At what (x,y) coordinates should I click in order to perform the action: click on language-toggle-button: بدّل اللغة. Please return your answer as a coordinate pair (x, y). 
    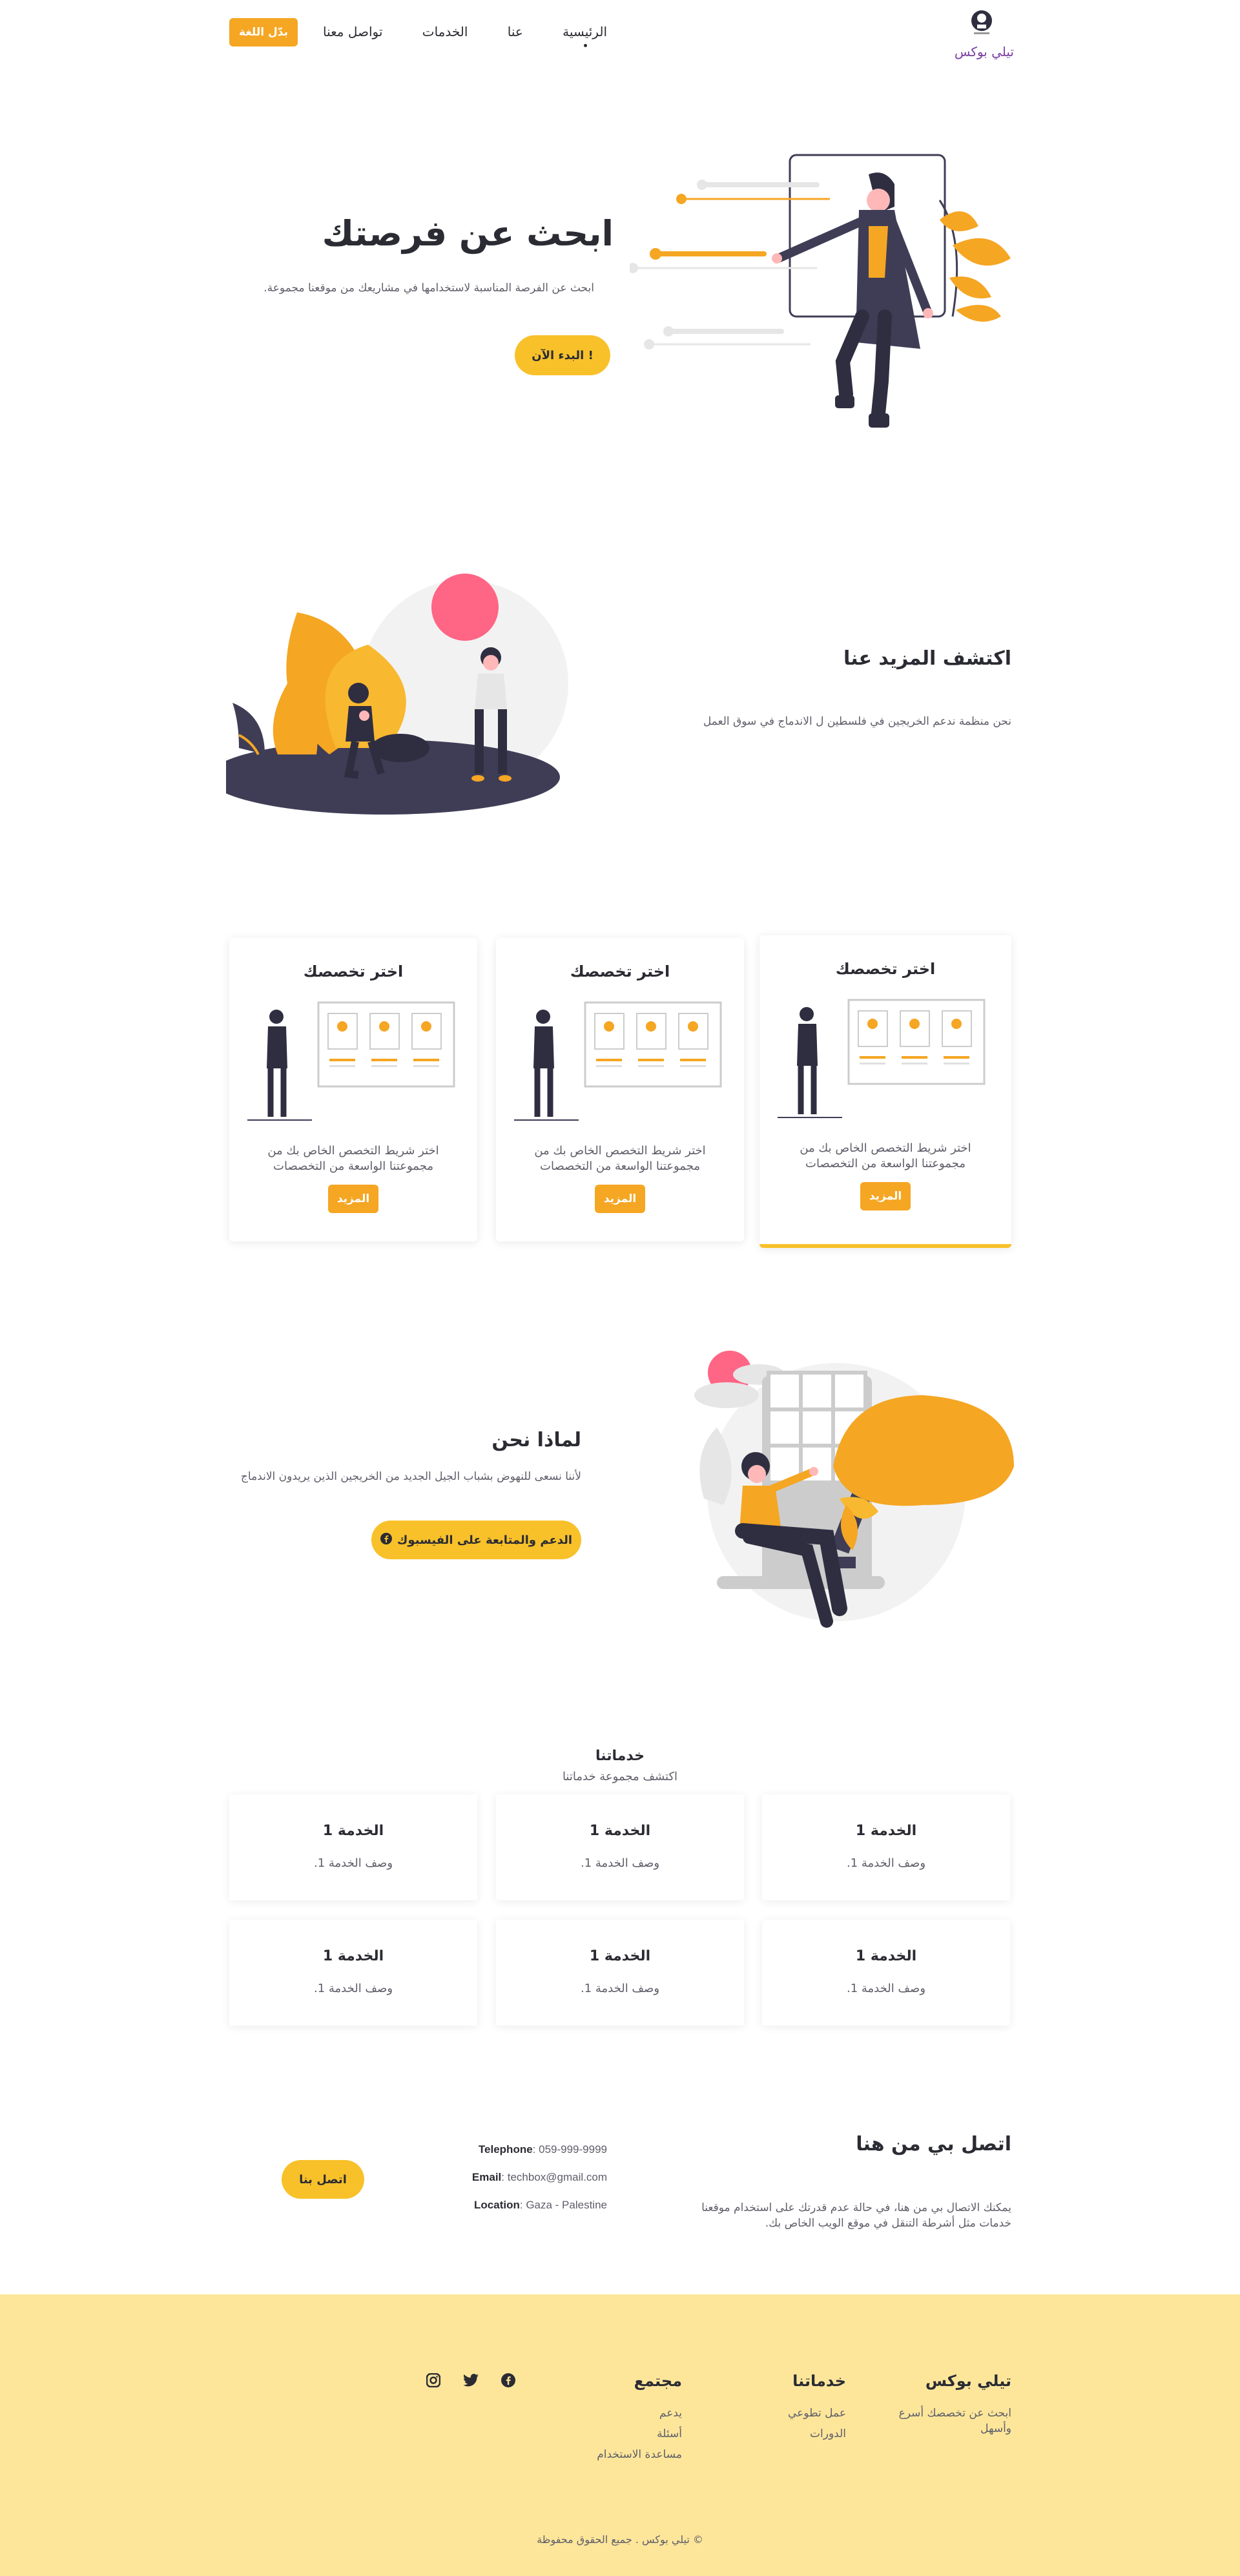
    Looking at the image, I should click on (263, 32).